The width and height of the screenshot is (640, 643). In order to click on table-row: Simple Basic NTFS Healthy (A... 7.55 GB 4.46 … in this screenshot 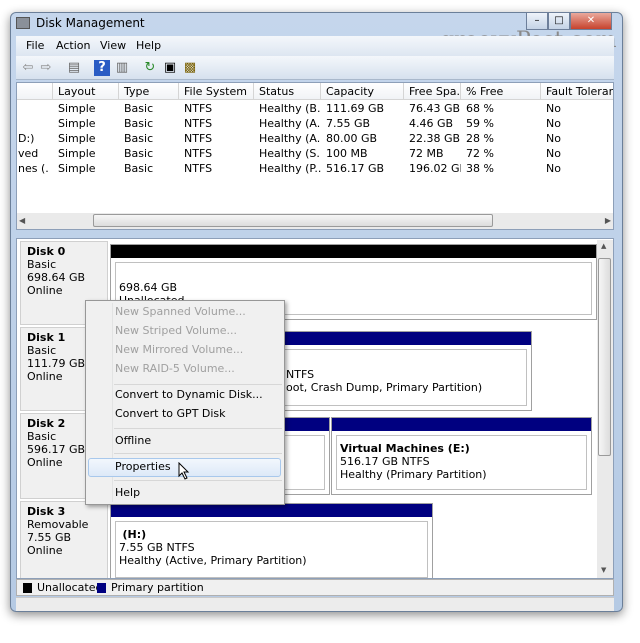, I will do `click(315, 124)`.